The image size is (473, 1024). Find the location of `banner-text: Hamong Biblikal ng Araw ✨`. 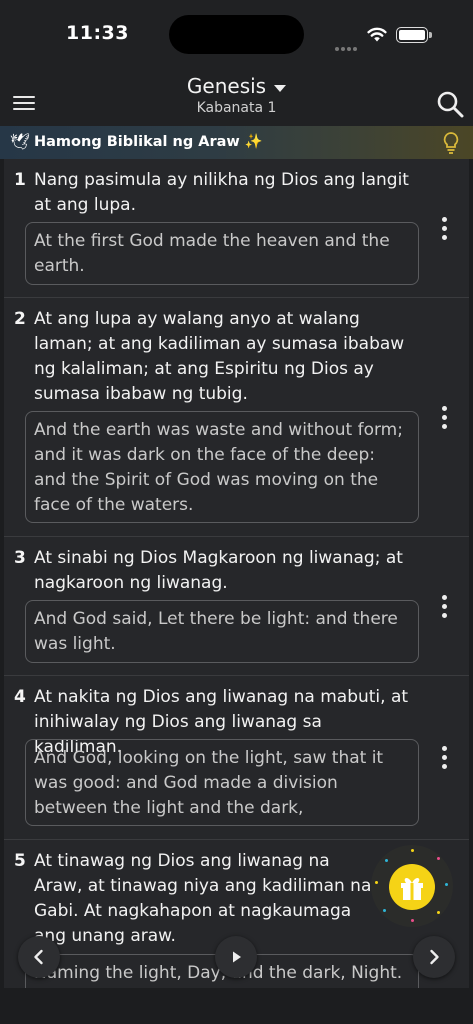

banner-text: Hamong Biblikal ng Araw ✨ is located at coordinates (148, 142).